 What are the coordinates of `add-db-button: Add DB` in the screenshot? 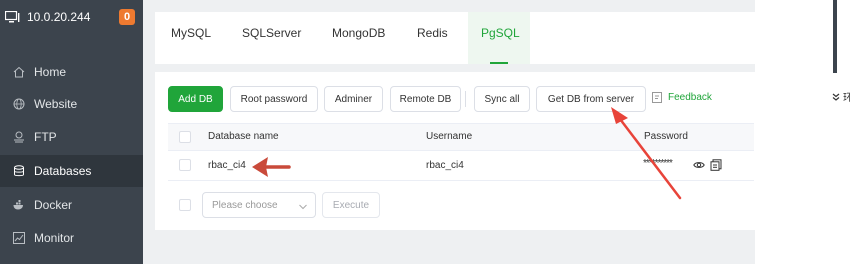 It's located at (195, 99).